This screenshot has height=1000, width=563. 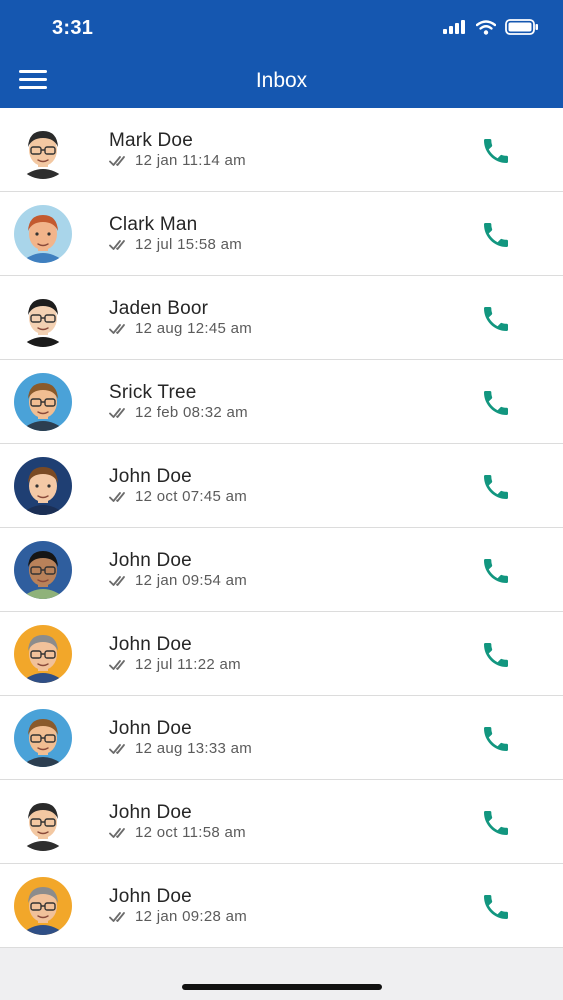 I want to click on message-time: 12 aug 12:45 am, so click(x=194, y=328).